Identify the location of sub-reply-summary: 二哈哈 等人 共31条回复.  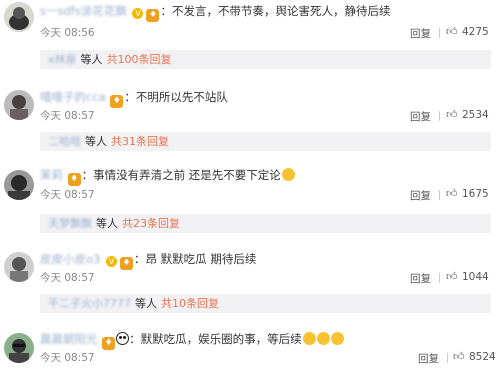
(265, 141).